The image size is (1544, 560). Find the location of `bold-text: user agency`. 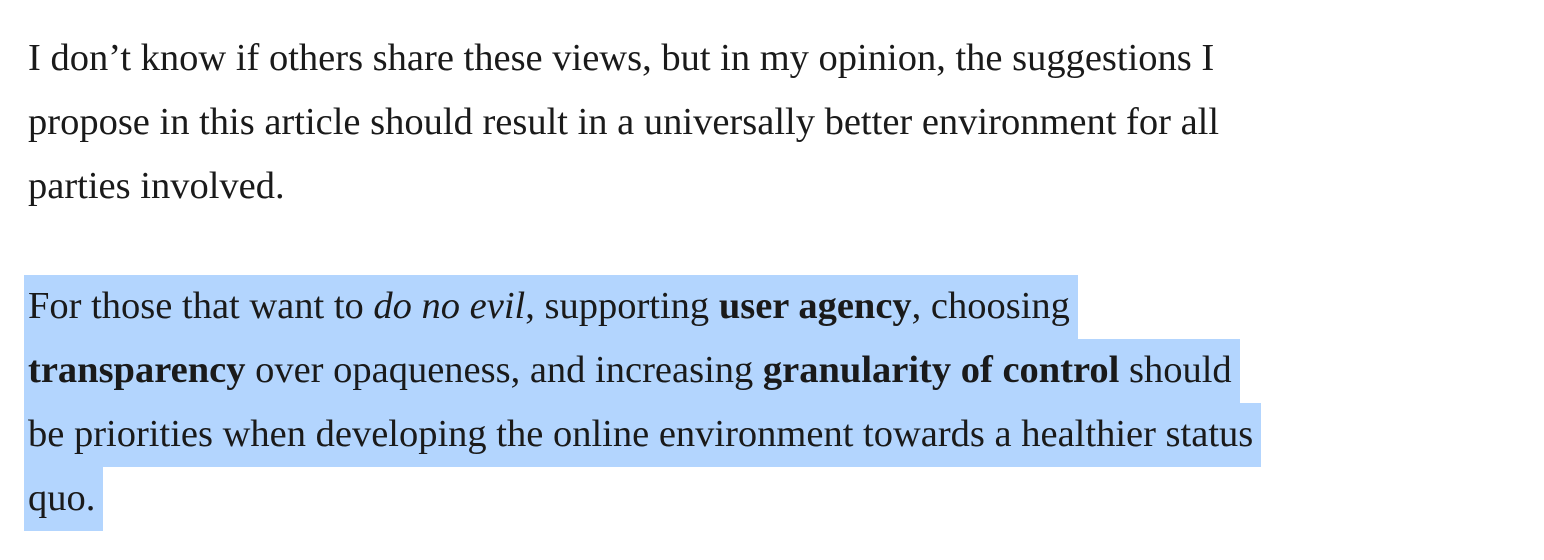

bold-text: user agency is located at coordinates (815, 306).